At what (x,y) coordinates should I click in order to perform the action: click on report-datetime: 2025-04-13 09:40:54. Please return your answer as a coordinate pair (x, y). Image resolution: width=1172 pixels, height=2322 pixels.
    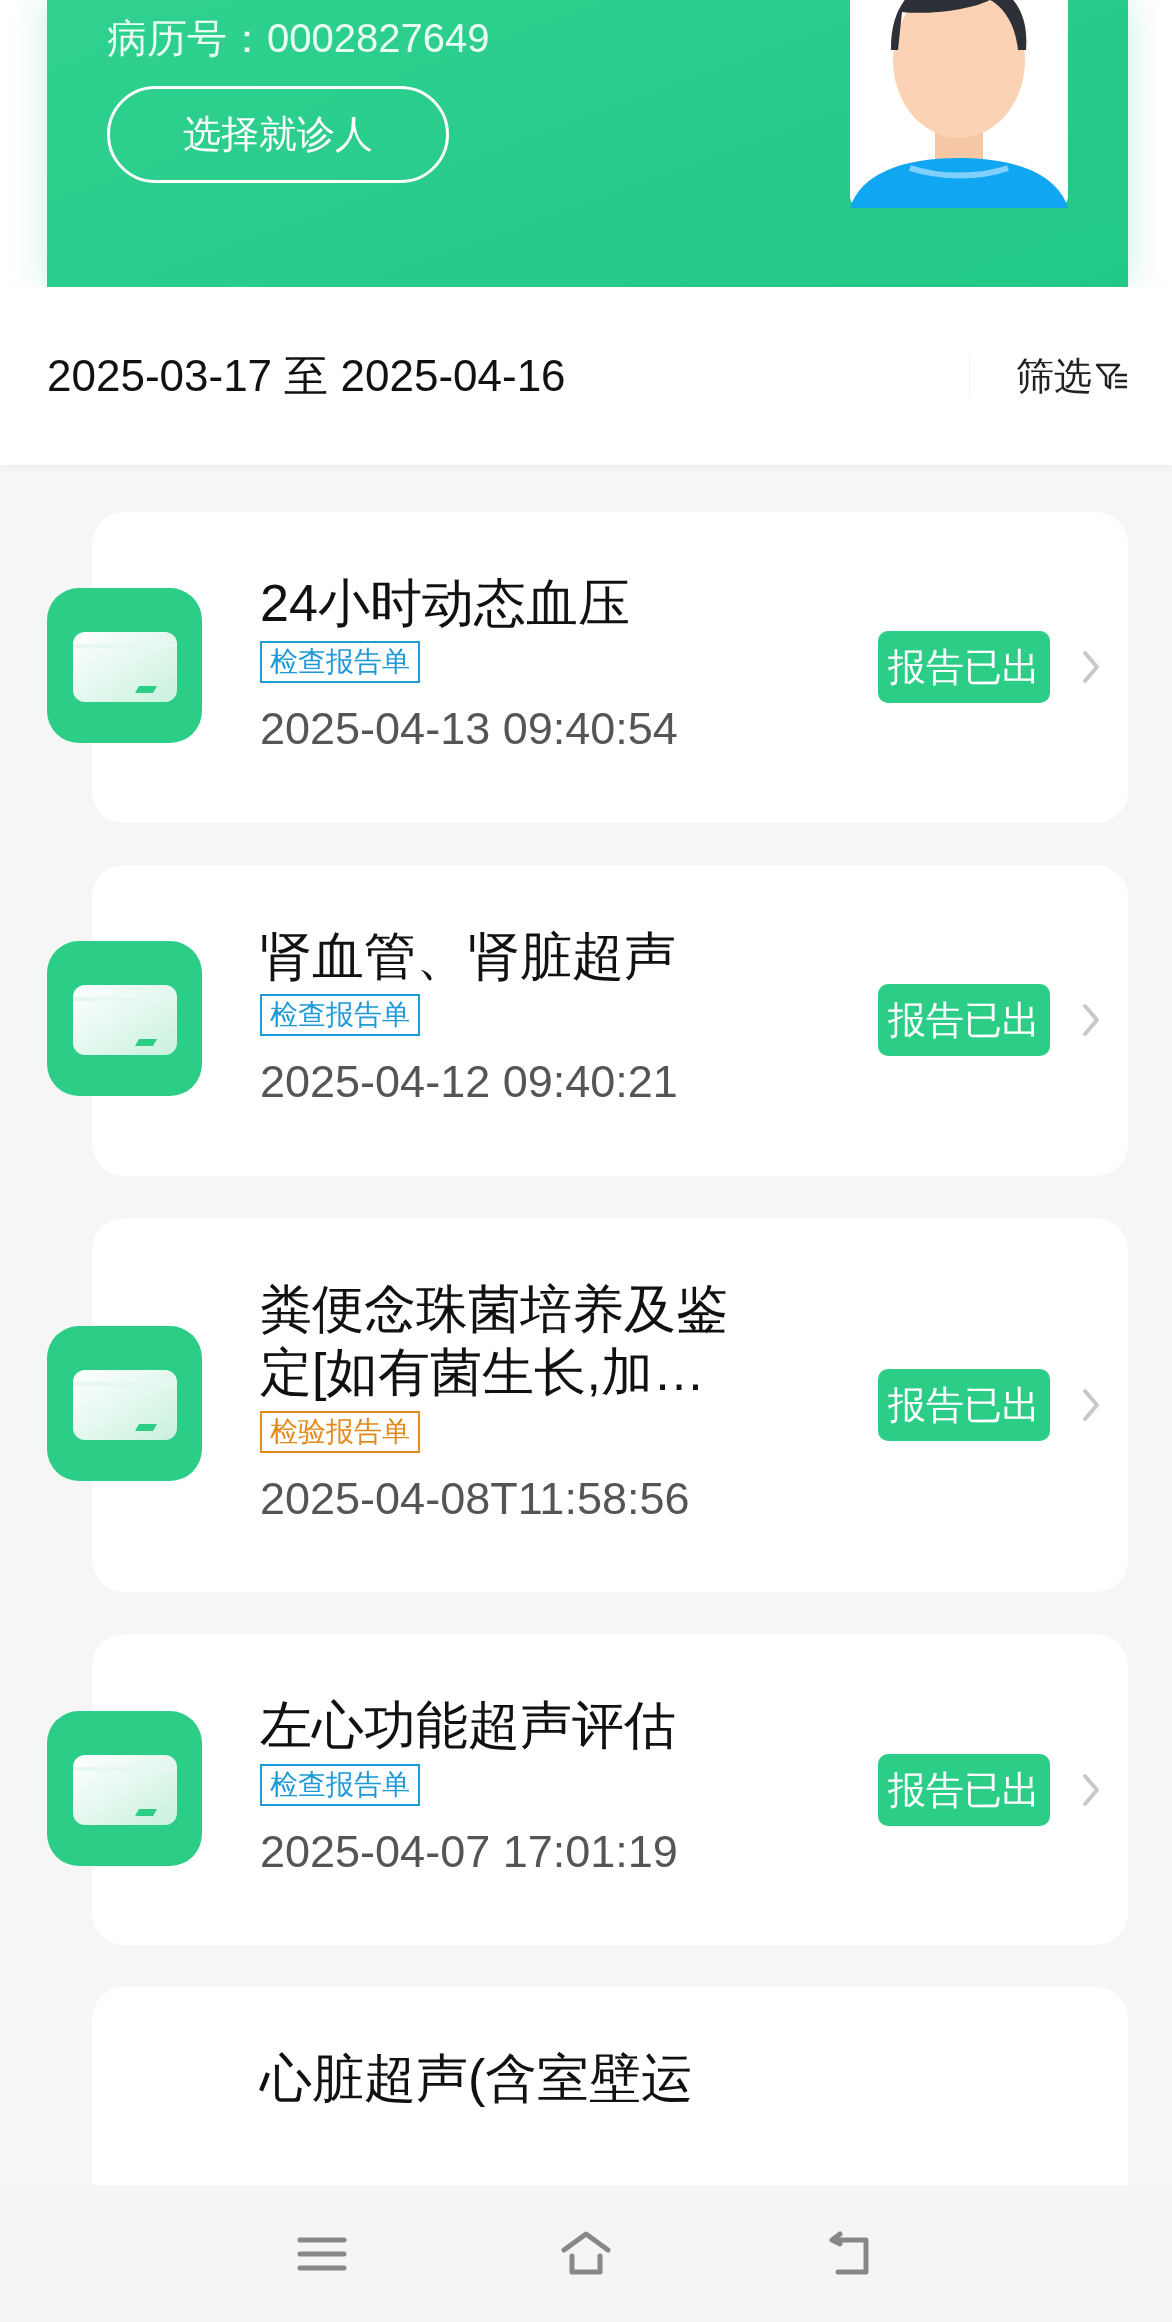
    Looking at the image, I should click on (469, 729).